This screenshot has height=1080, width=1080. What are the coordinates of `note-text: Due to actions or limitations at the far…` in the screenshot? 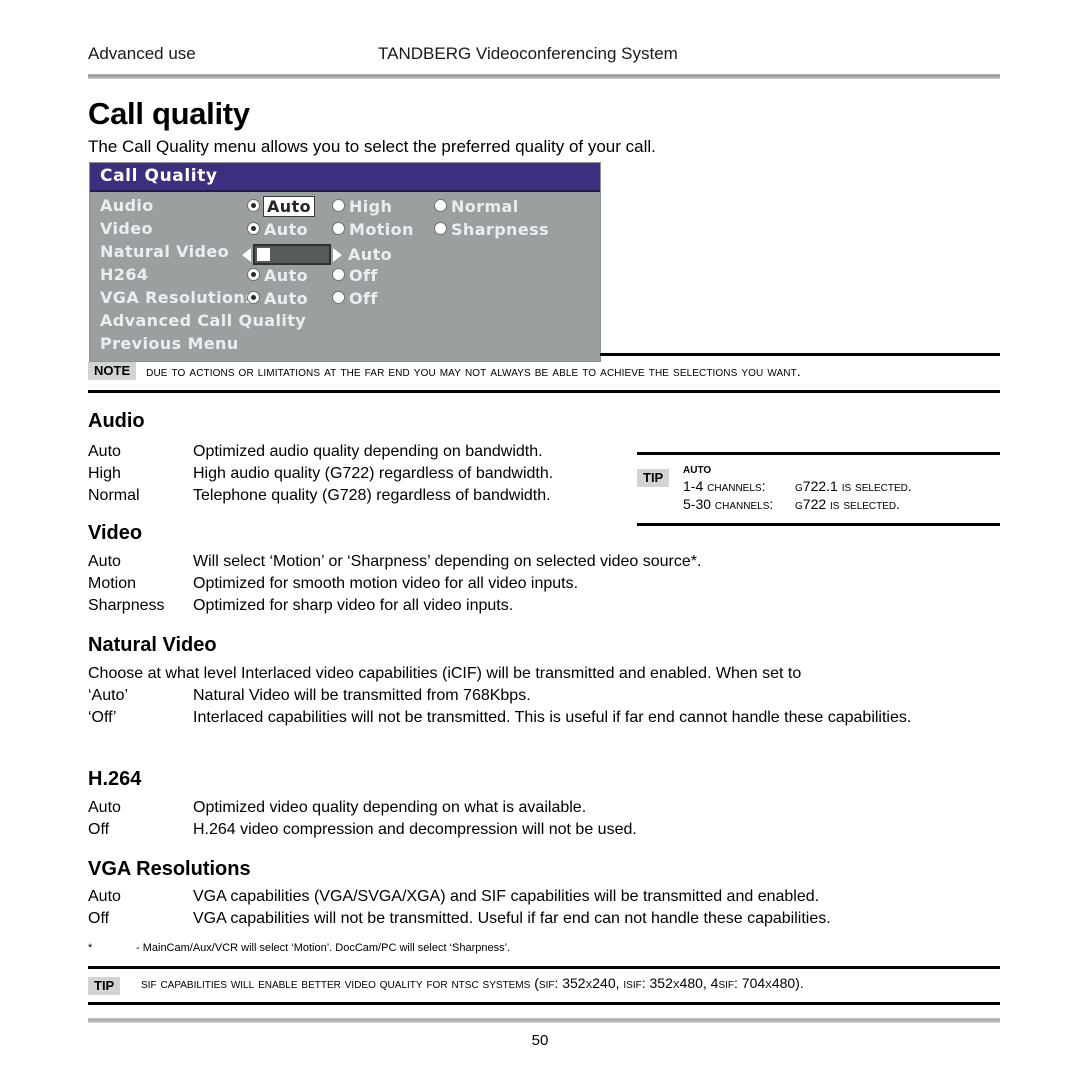 It's located at (473, 371).